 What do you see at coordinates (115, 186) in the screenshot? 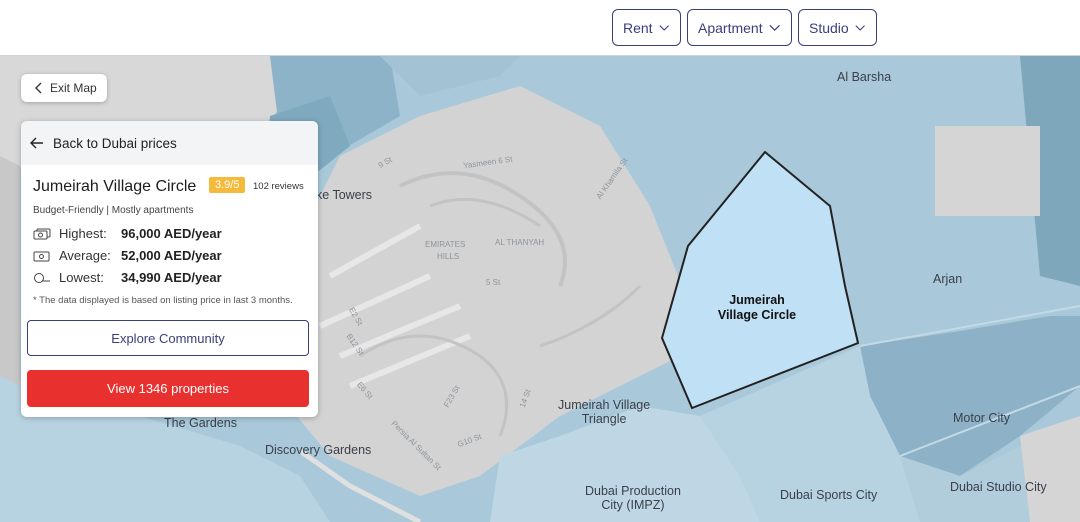
I see `community-name: Jumeirah Village Circle` at bounding box center [115, 186].